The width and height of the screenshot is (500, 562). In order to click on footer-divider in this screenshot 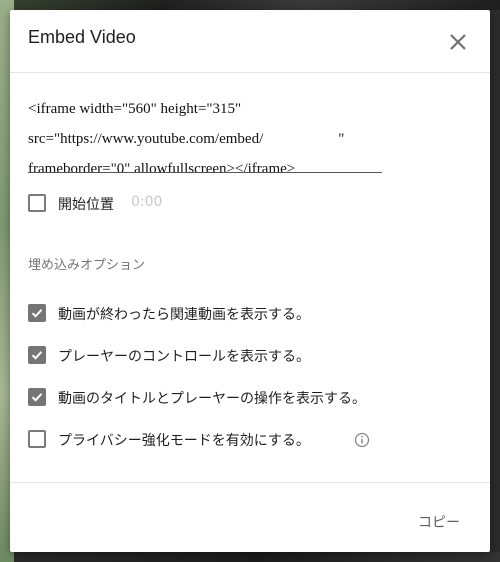, I will do `click(250, 482)`.